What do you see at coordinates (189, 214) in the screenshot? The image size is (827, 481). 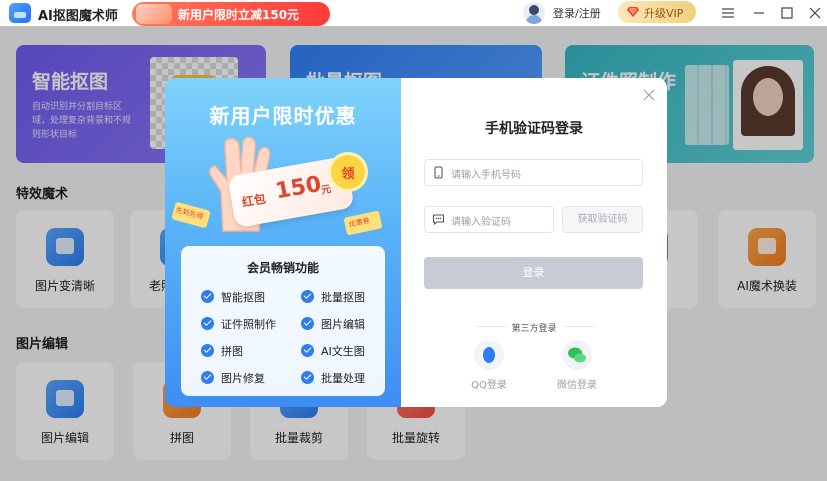 I see `ticket-text: 先到先得` at bounding box center [189, 214].